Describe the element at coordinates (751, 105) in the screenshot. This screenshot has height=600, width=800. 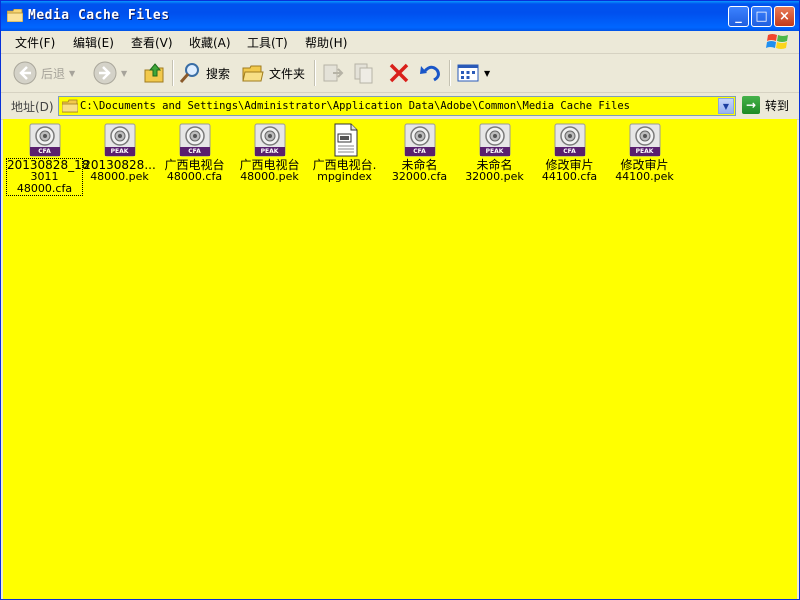
I see `go-arrow-icon: →` at that location.